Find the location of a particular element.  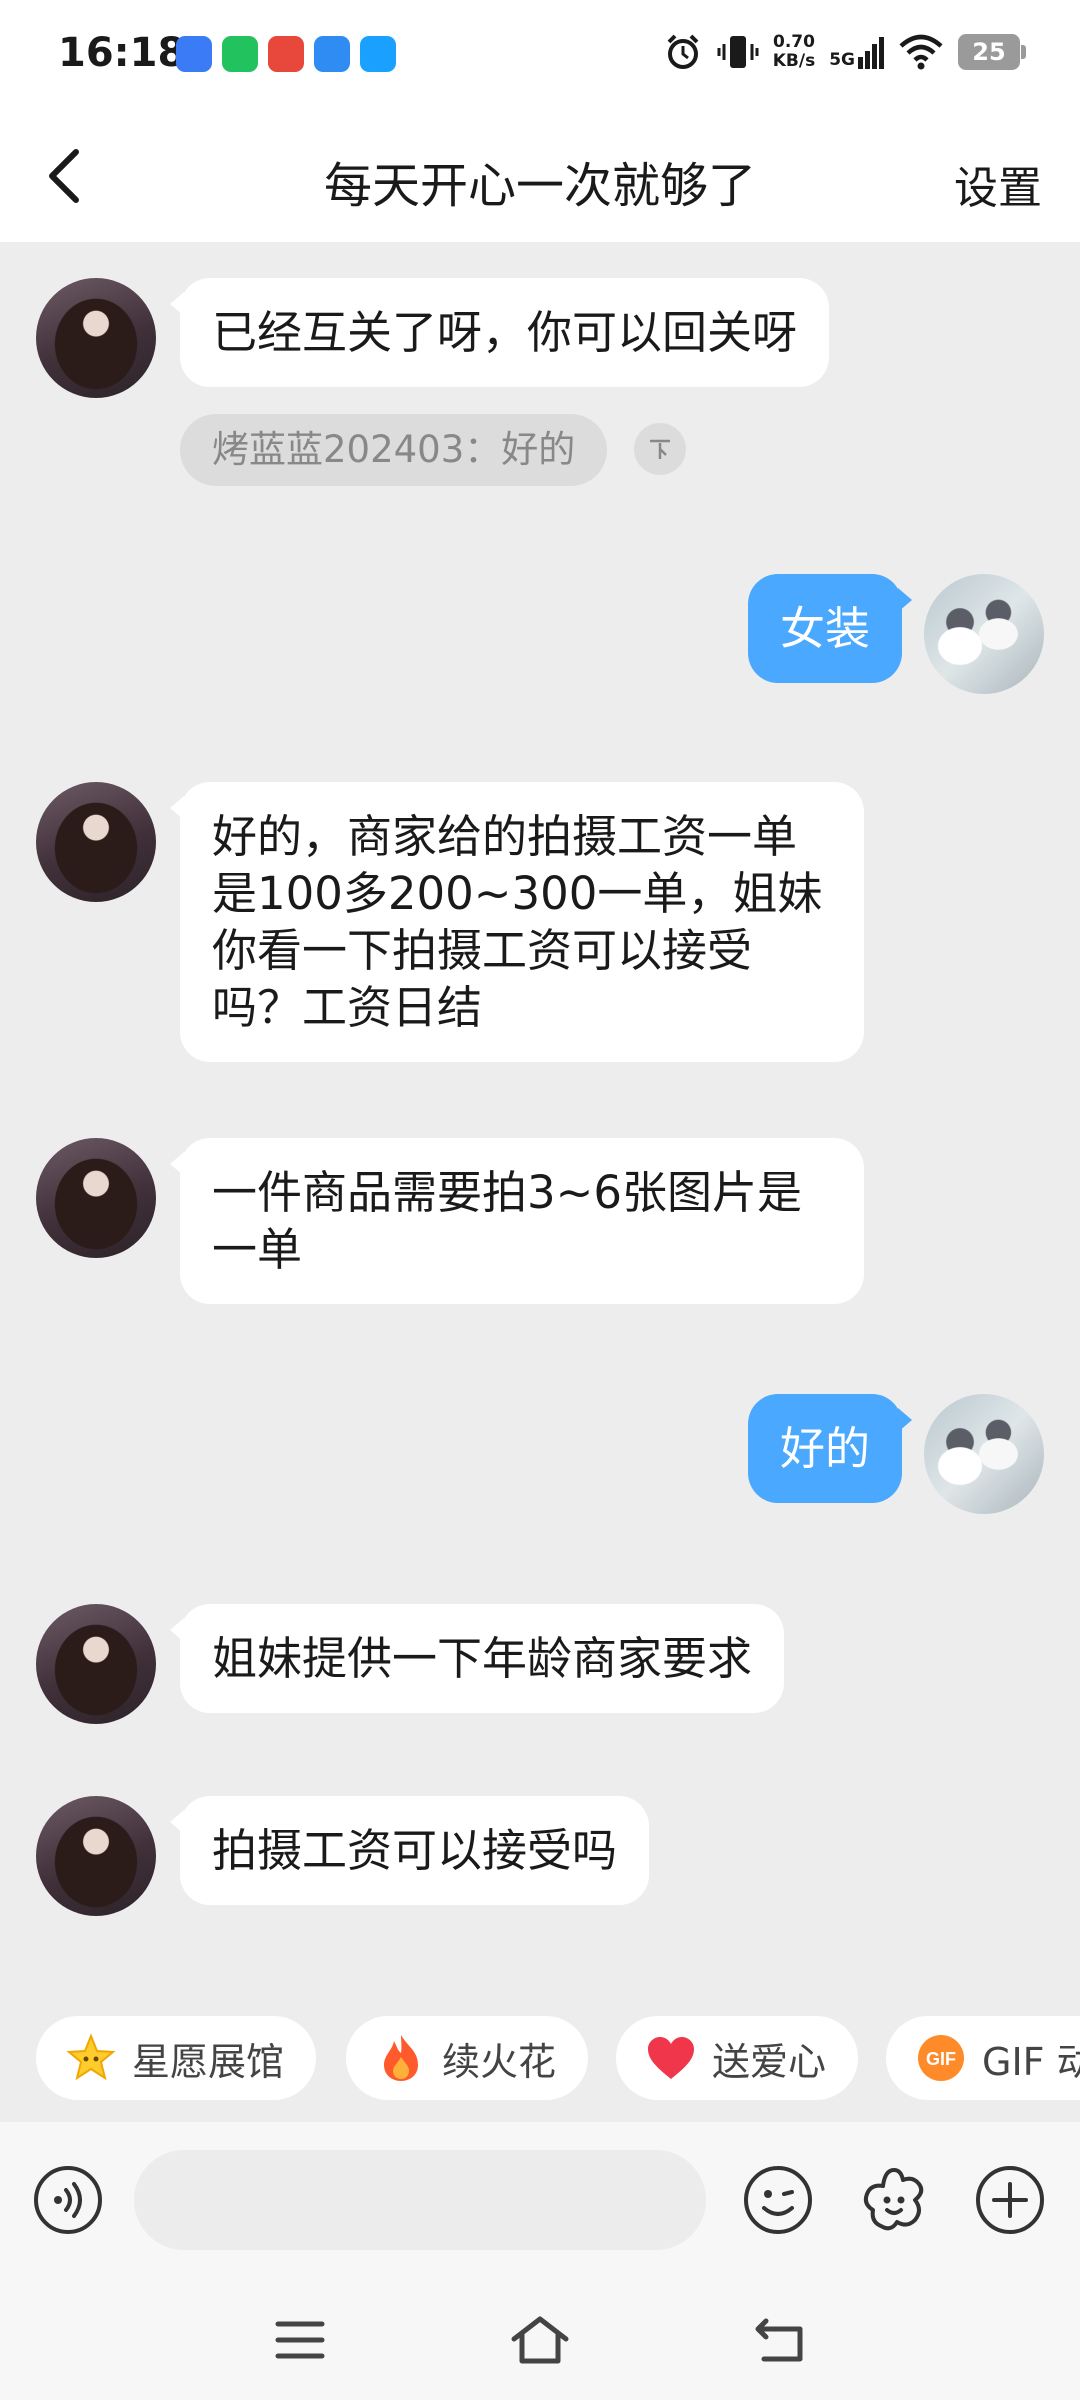

chat-header: 每天开心一次就够了 设置 is located at coordinates (540, 177).